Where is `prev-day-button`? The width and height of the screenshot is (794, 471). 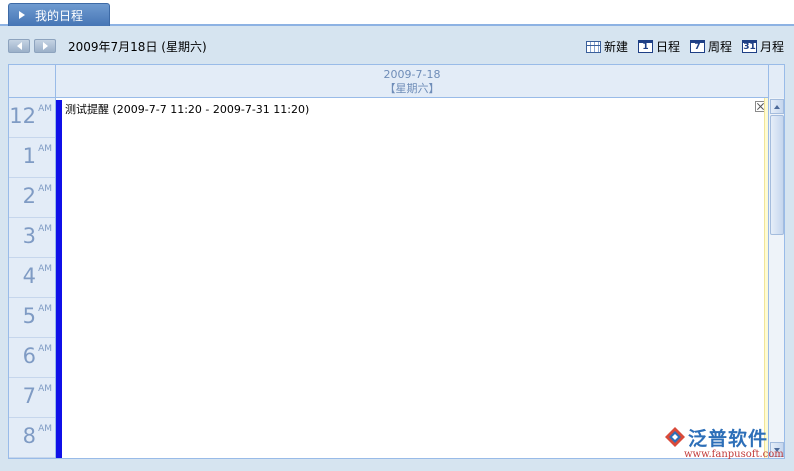
prev-day-button is located at coordinates (19, 46).